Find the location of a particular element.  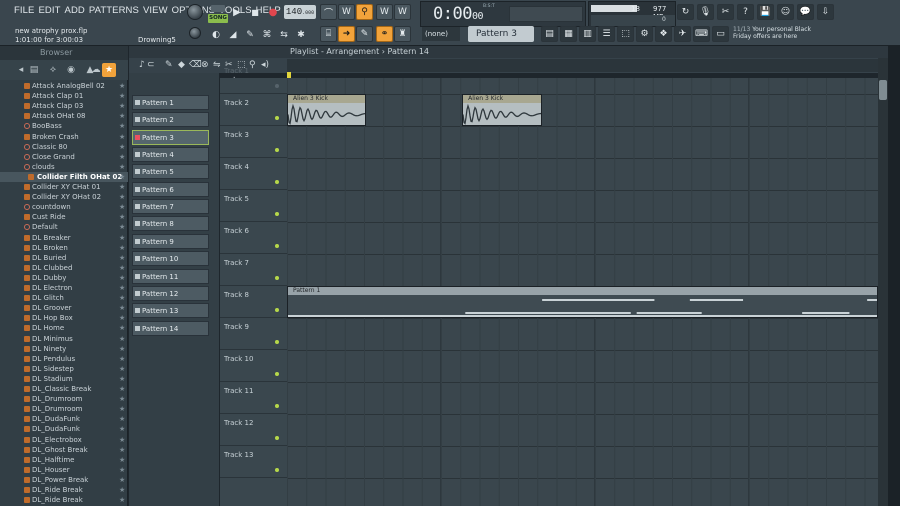

track-header: Track 13 is located at coordinates (253, 462).